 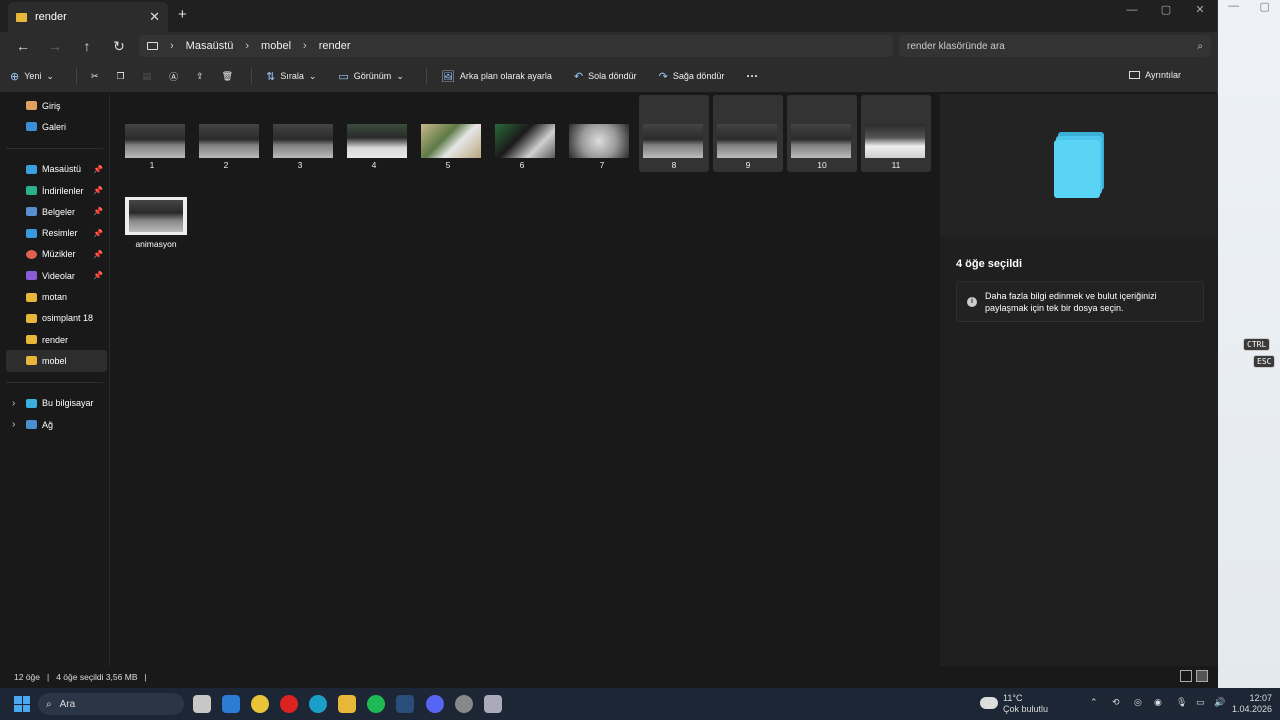 What do you see at coordinates (1249, 9) in the screenshot?
I see `background-window-controls: — ▢` at bounding box center [1249, 9].